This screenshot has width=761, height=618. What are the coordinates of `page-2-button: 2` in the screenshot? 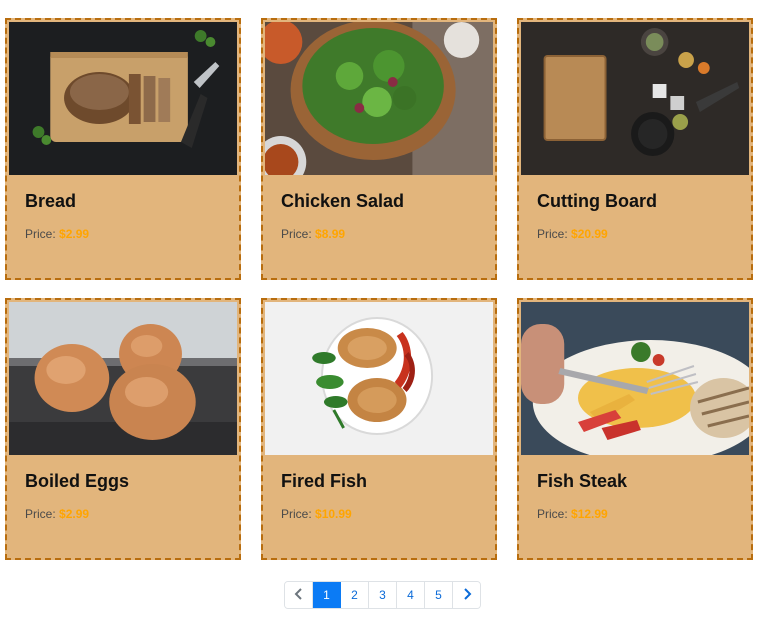 It's located at (355, 595).